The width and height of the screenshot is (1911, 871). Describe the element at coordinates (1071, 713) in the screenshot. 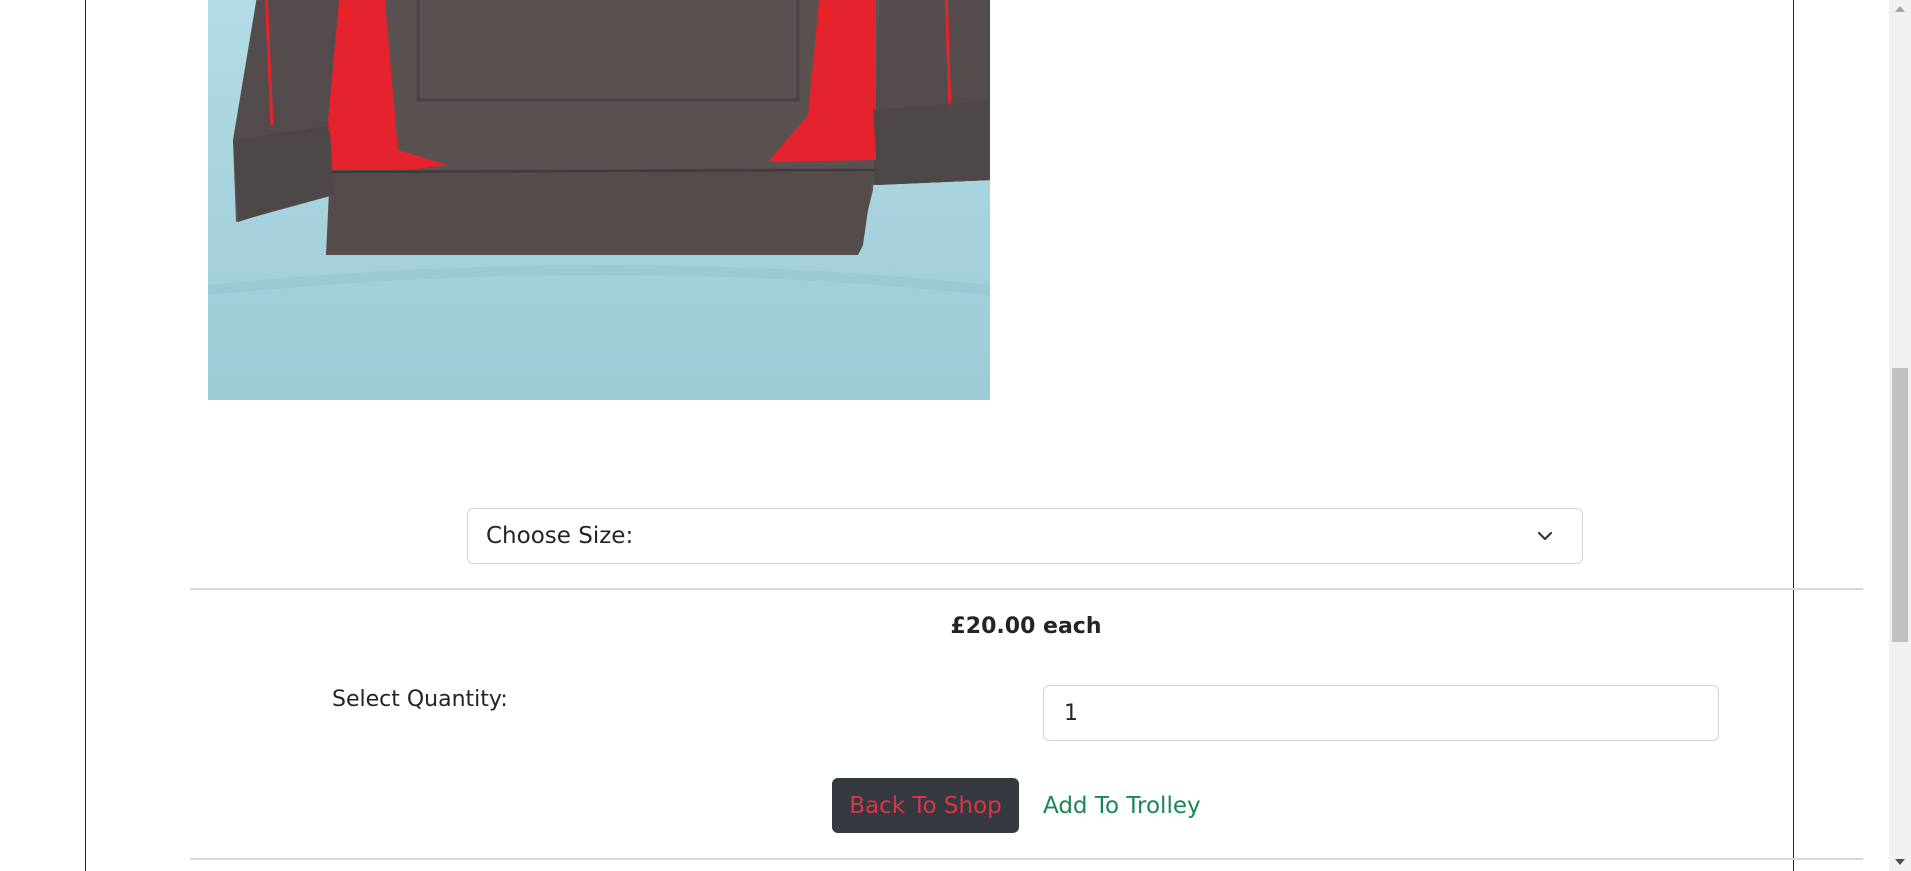

I see `quantity-value: 1` at that location.